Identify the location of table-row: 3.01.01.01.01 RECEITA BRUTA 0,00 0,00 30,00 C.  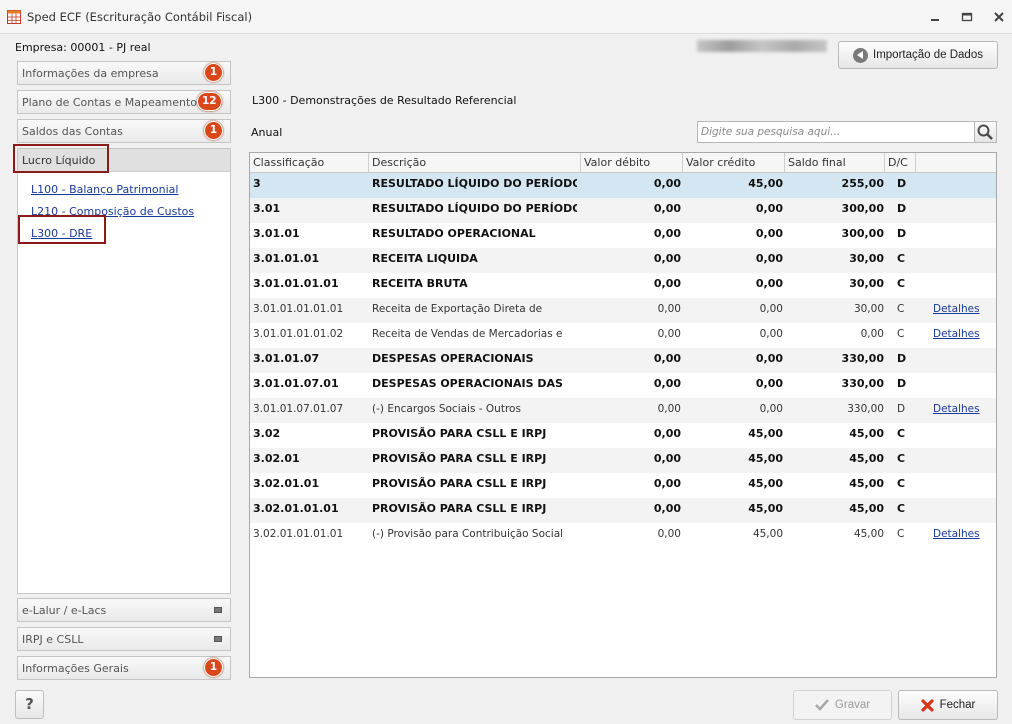
(623, 285).